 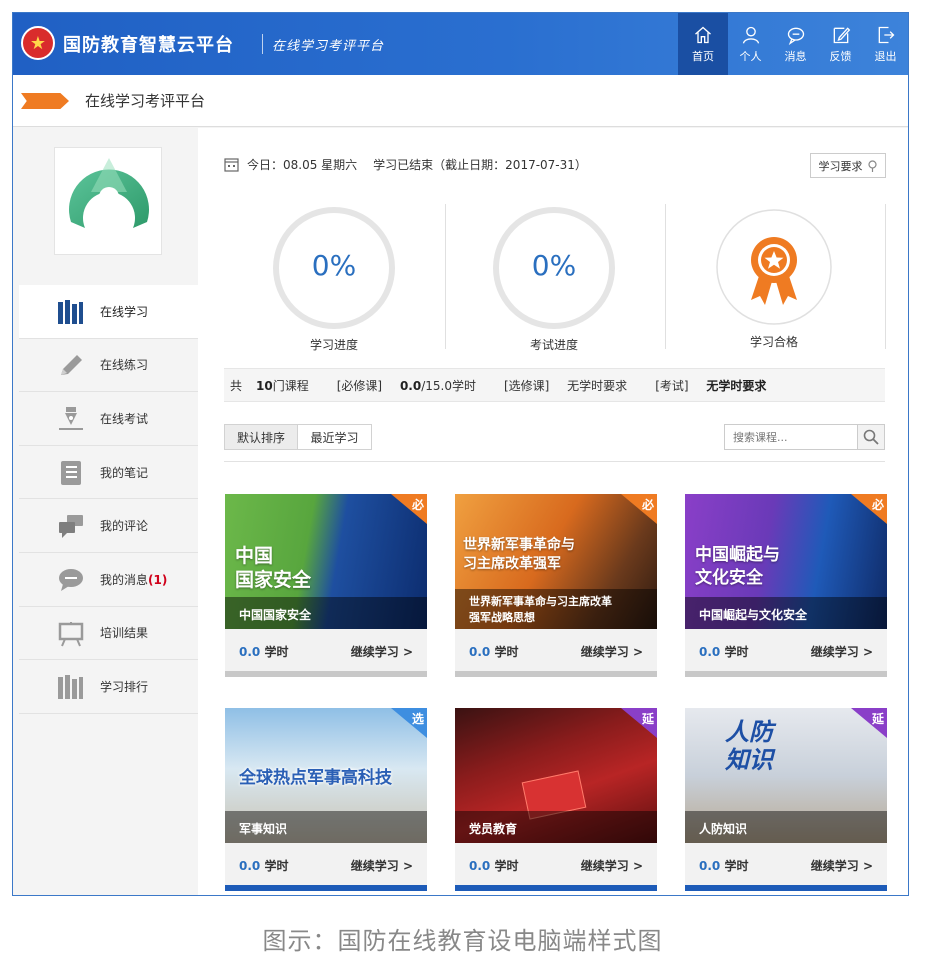 I want to click on elective-hours: [选修课] 无学时要求, so click(x=572, y=385).